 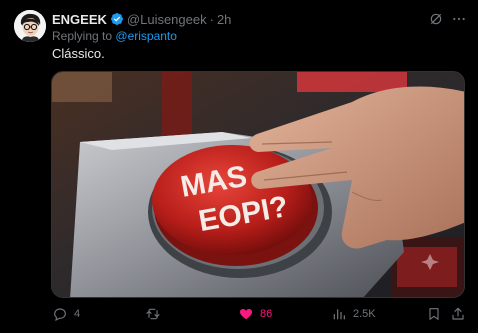 What do you see at coordinates (255, 314) in the screenshot?
I see `like-action: 86` at bounding box center [255, 314].